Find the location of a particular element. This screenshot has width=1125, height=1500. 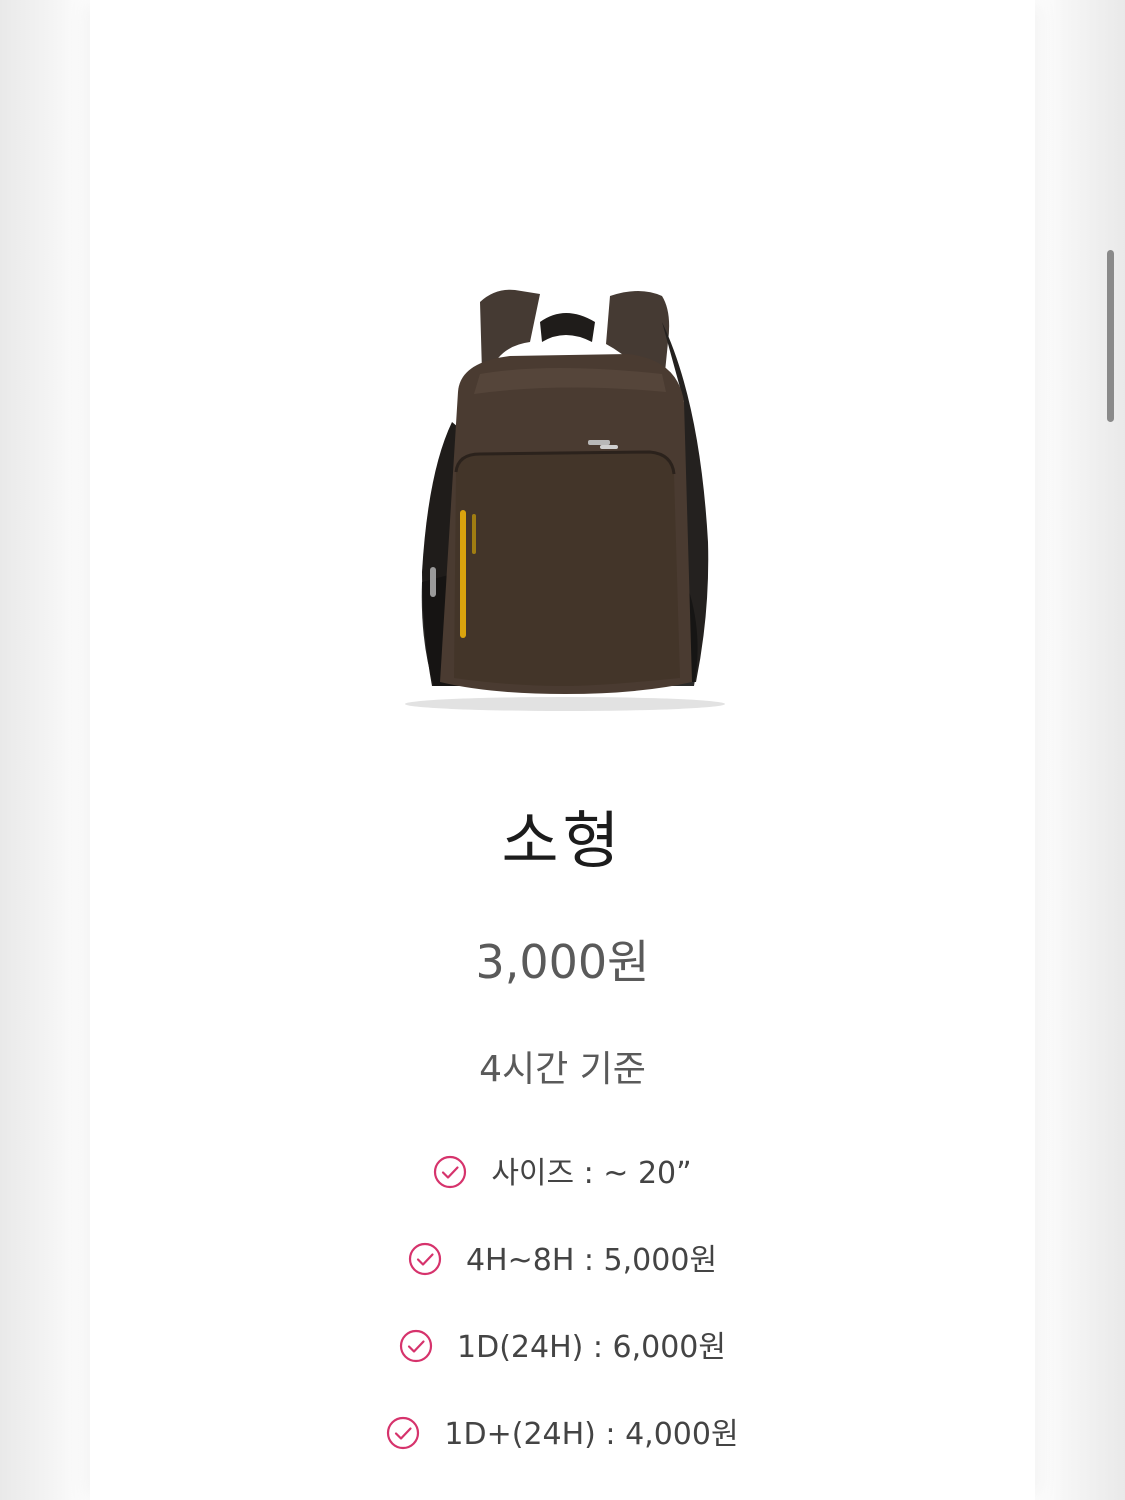

feature-item: 1D+(24H) : 4,000원 is located at coordinates (562, 1452).